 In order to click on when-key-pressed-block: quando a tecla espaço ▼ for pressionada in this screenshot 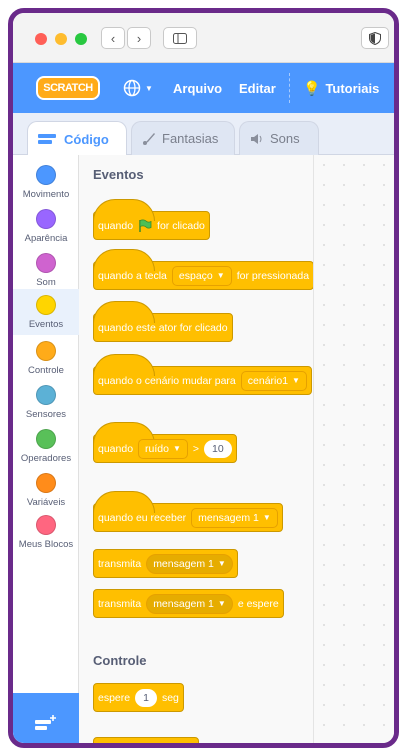, I will do `click(203, 269)`.